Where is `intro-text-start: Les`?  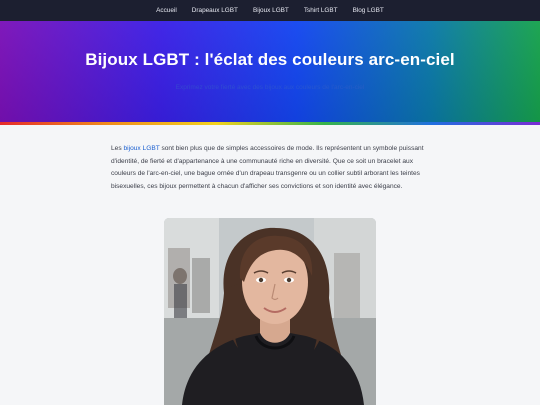
intro-text-start: Les is located at coordinates (117, 148).